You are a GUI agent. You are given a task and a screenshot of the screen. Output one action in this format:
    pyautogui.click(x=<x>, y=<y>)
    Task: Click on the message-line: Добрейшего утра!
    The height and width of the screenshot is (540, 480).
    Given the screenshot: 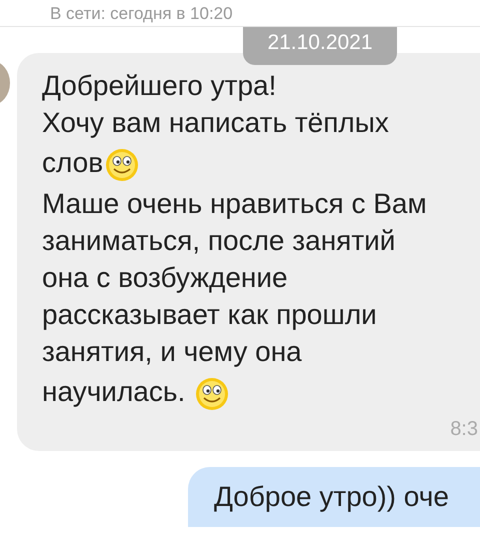 What is the action you would take?
    pyautogui.click(x=159, y=86)
    